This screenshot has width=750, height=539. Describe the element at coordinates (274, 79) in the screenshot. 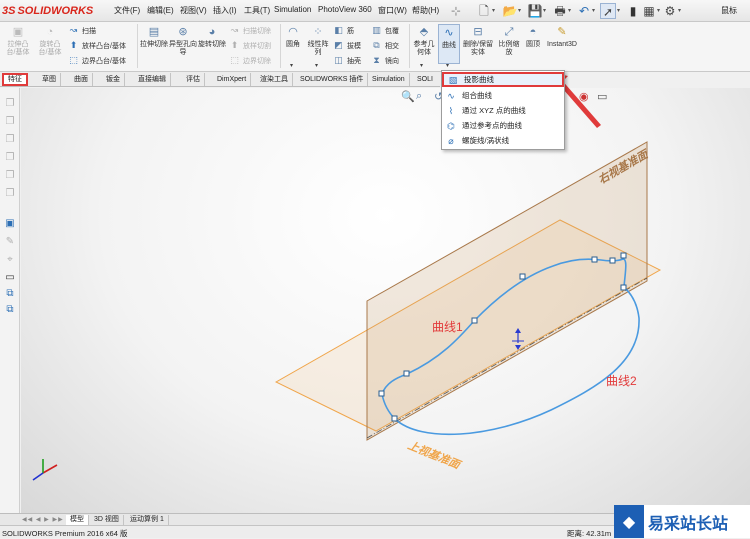

I see `tab-render-tools: 渲染工具` at that location.